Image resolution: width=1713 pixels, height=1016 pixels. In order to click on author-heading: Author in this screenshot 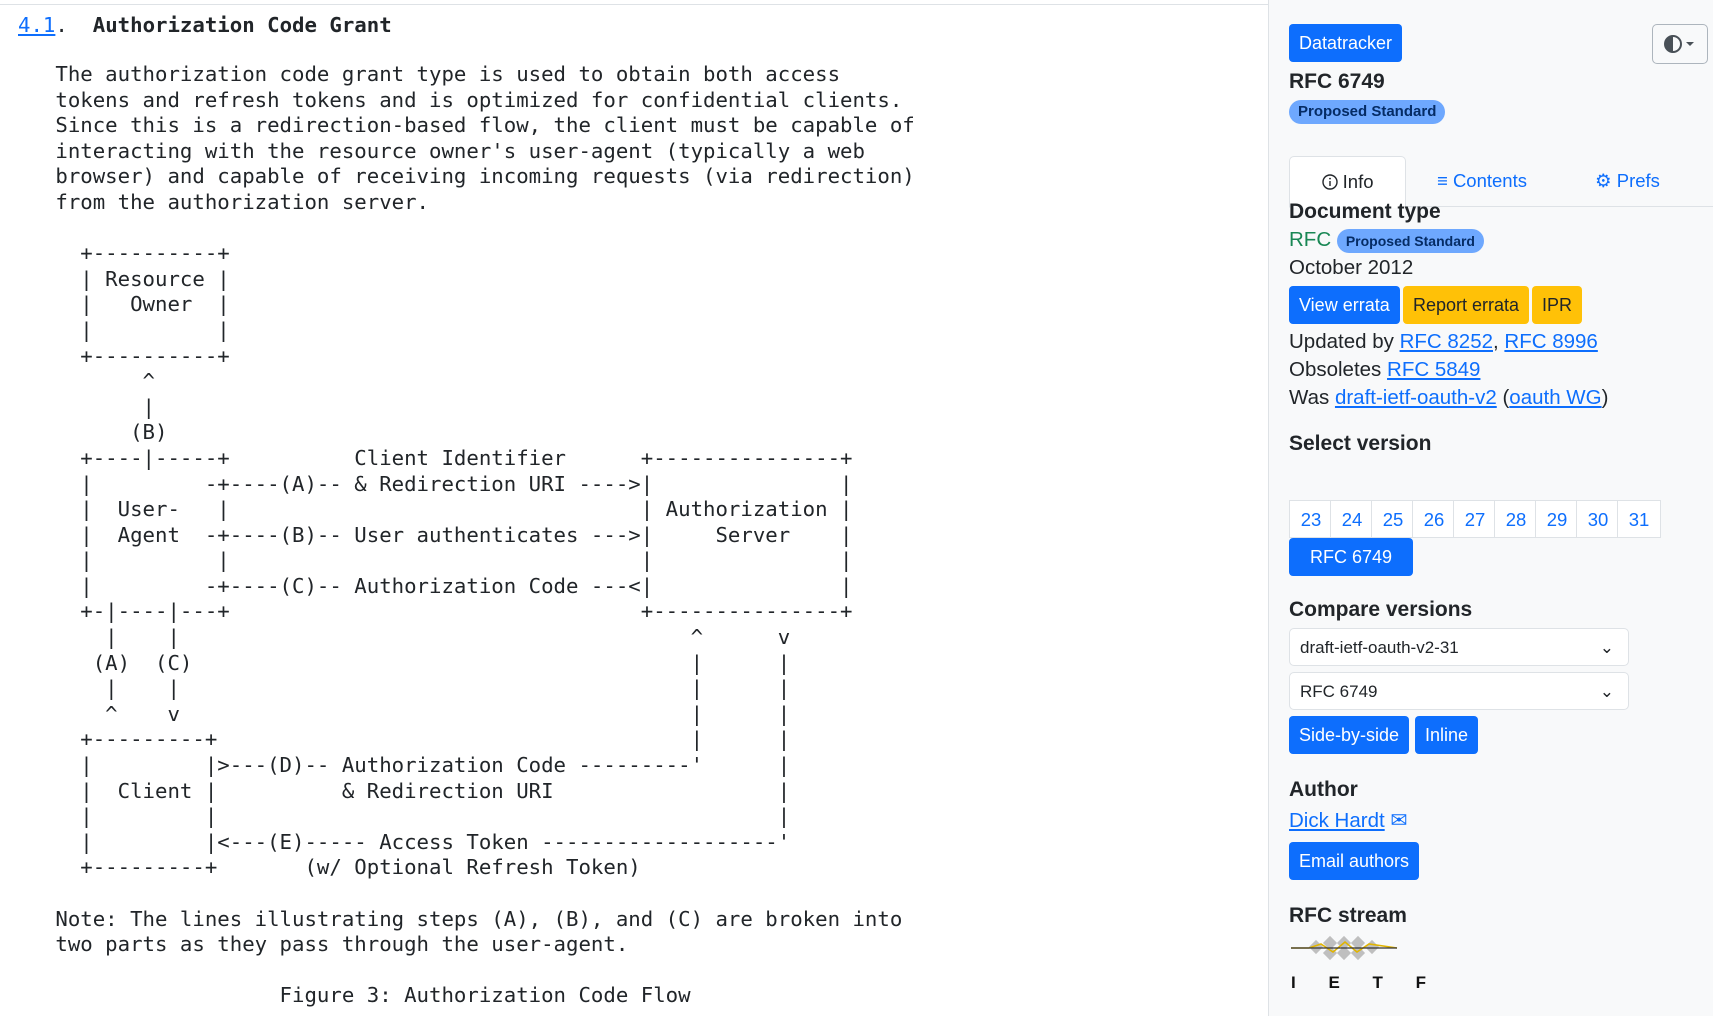, I will do `click(1323, 789)`.